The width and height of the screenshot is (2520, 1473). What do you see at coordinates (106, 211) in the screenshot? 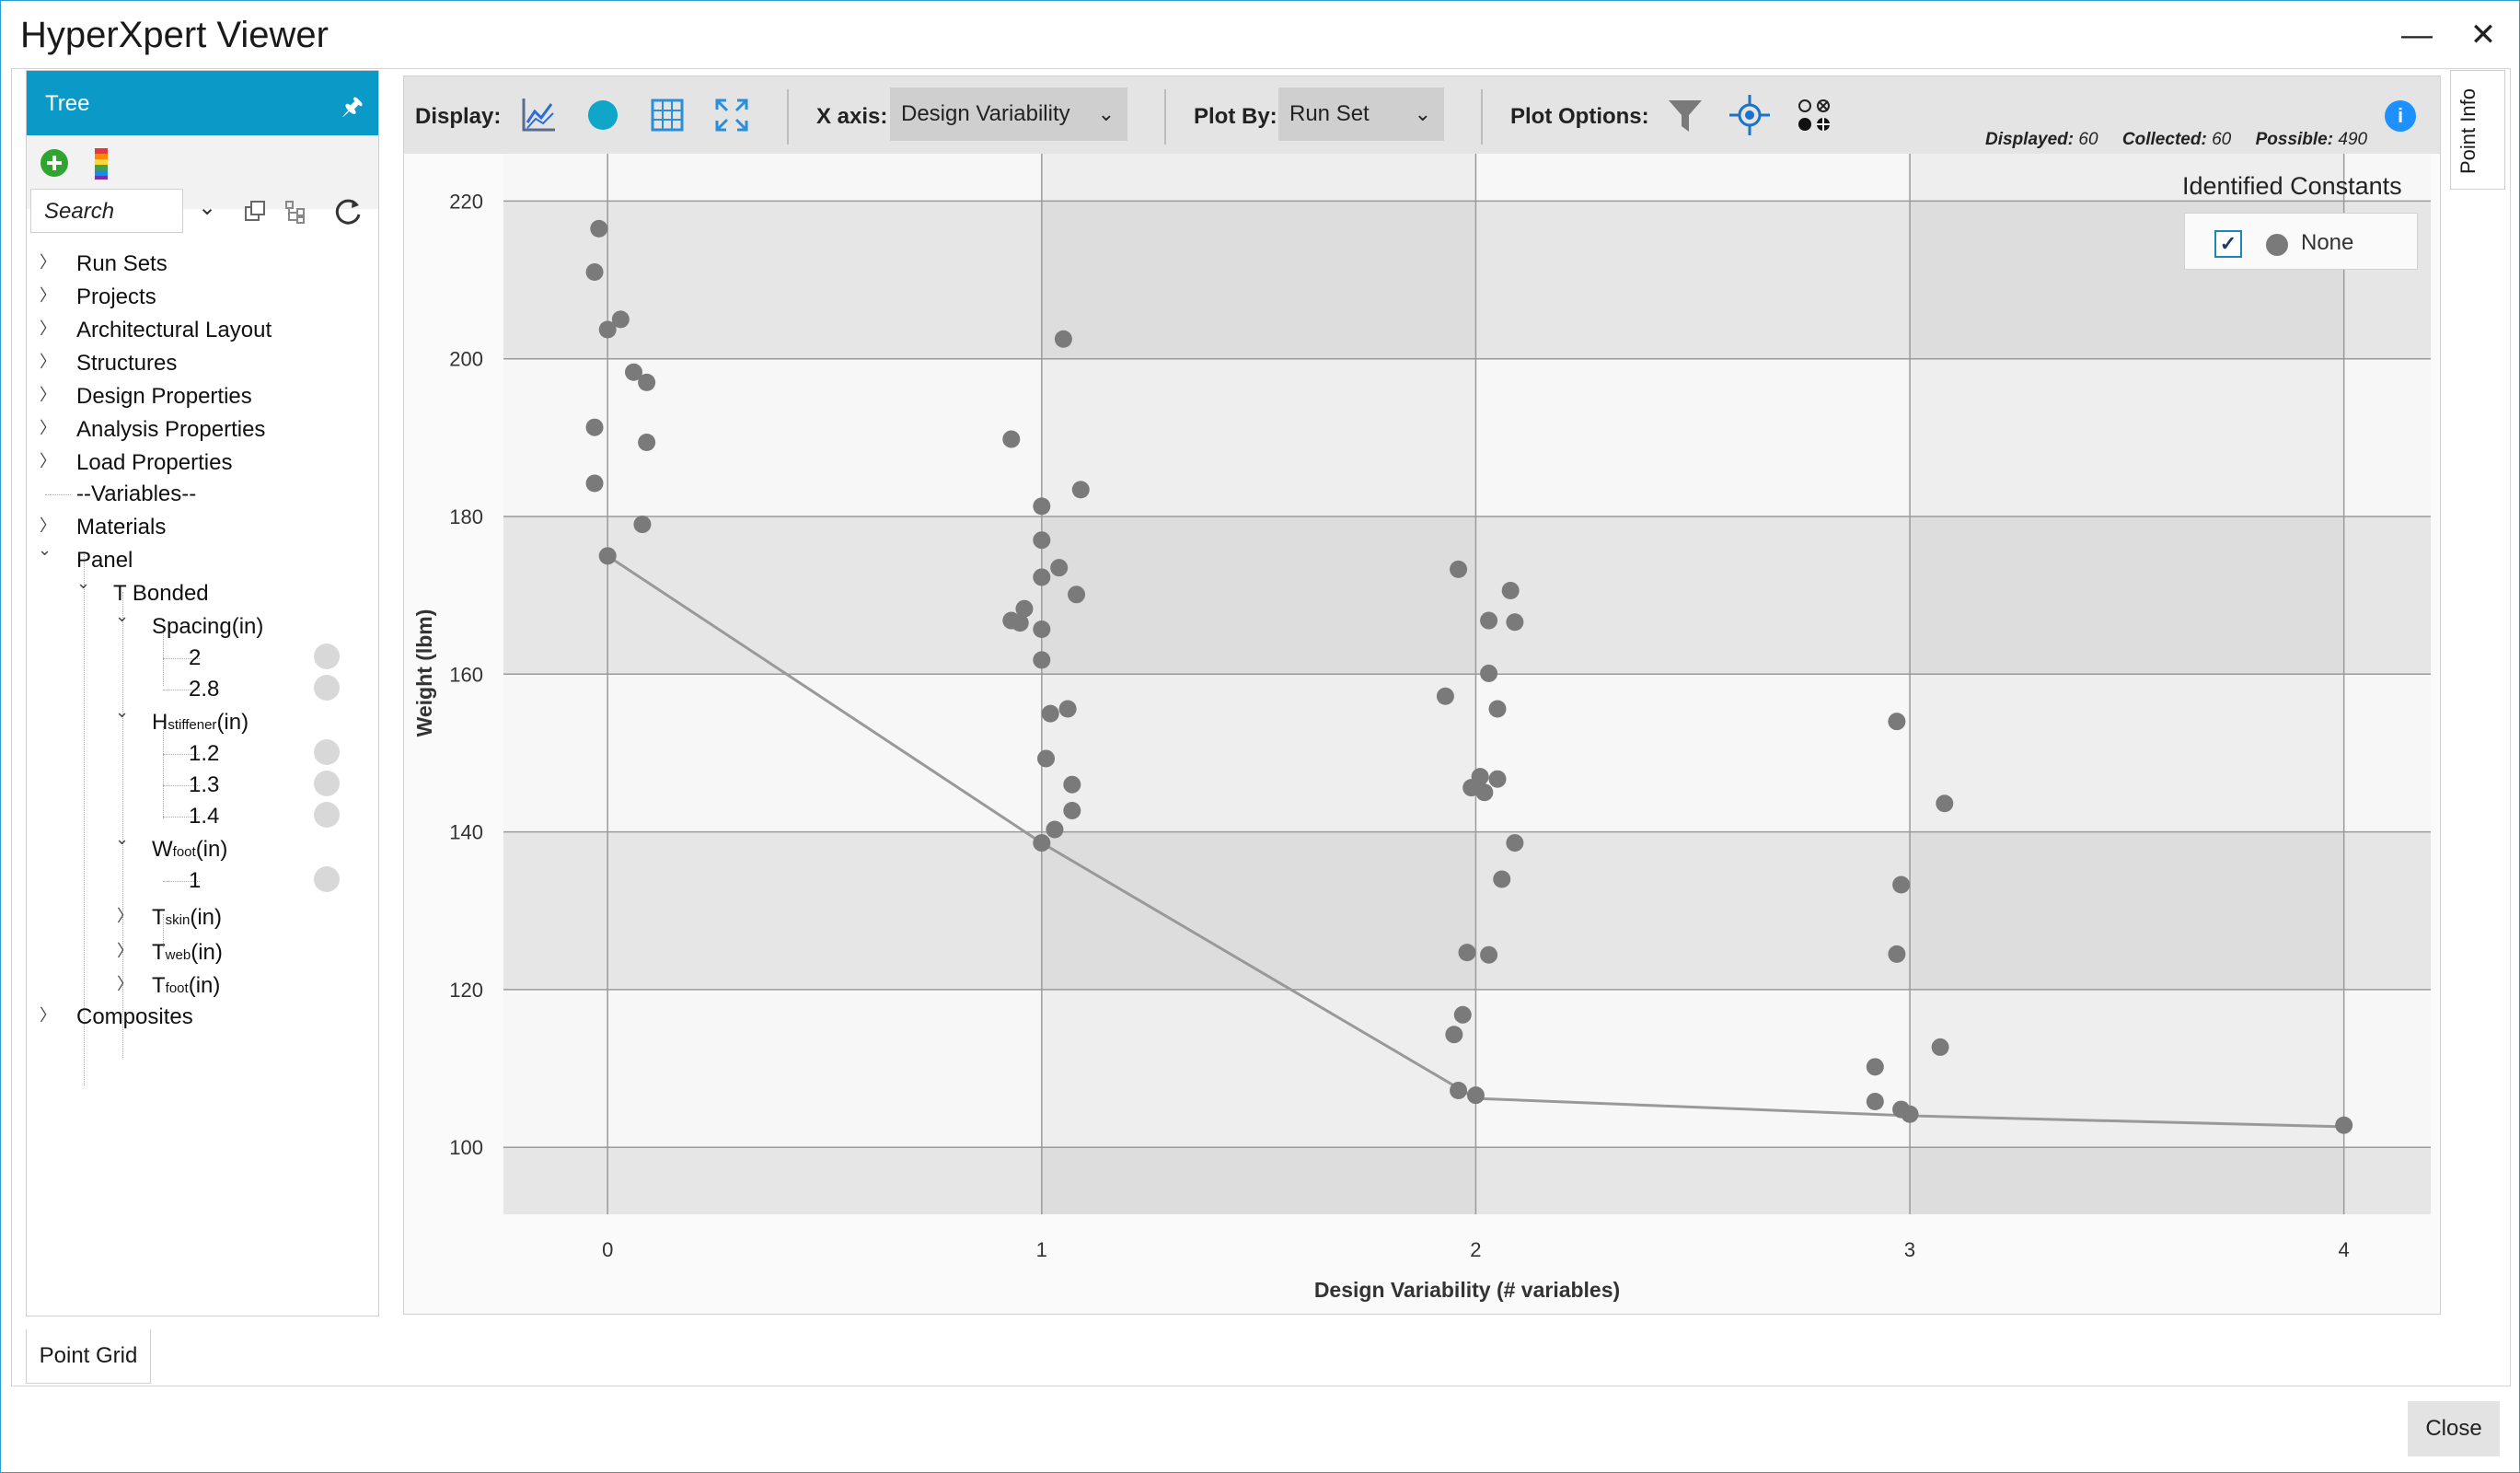
I see `search-input: Search` at bounding box center [106, 211].